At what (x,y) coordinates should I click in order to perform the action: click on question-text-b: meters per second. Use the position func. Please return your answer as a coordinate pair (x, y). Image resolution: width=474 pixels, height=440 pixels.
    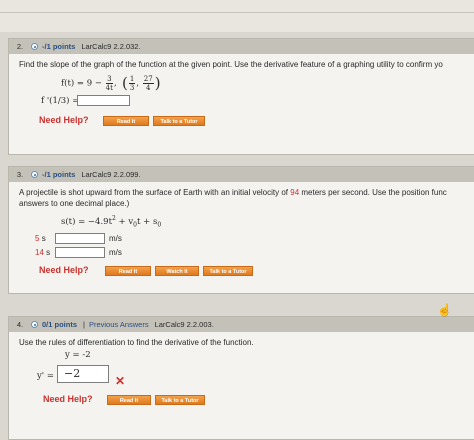
    Looking at the image, I should click on (374, 192).